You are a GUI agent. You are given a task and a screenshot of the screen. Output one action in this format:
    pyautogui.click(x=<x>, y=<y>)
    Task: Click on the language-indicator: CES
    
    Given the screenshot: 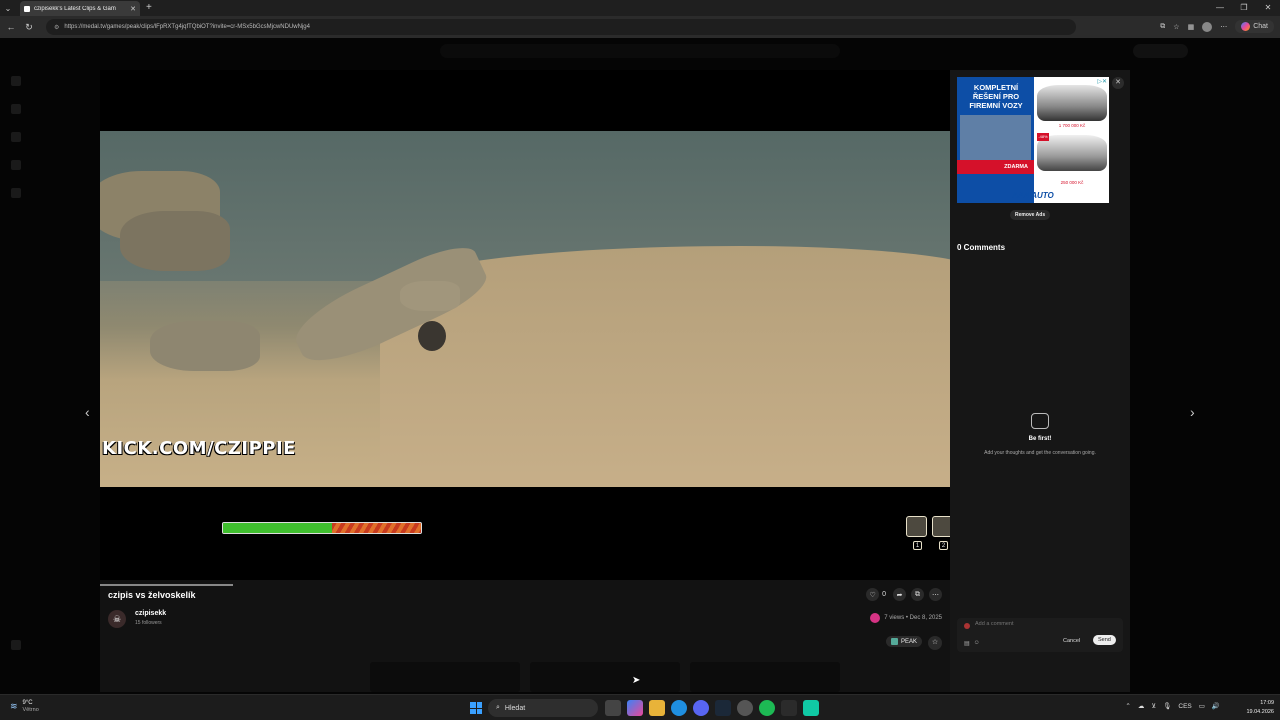 What is the action you would take?
    pyautogui.click(x=1184, y=706)
    